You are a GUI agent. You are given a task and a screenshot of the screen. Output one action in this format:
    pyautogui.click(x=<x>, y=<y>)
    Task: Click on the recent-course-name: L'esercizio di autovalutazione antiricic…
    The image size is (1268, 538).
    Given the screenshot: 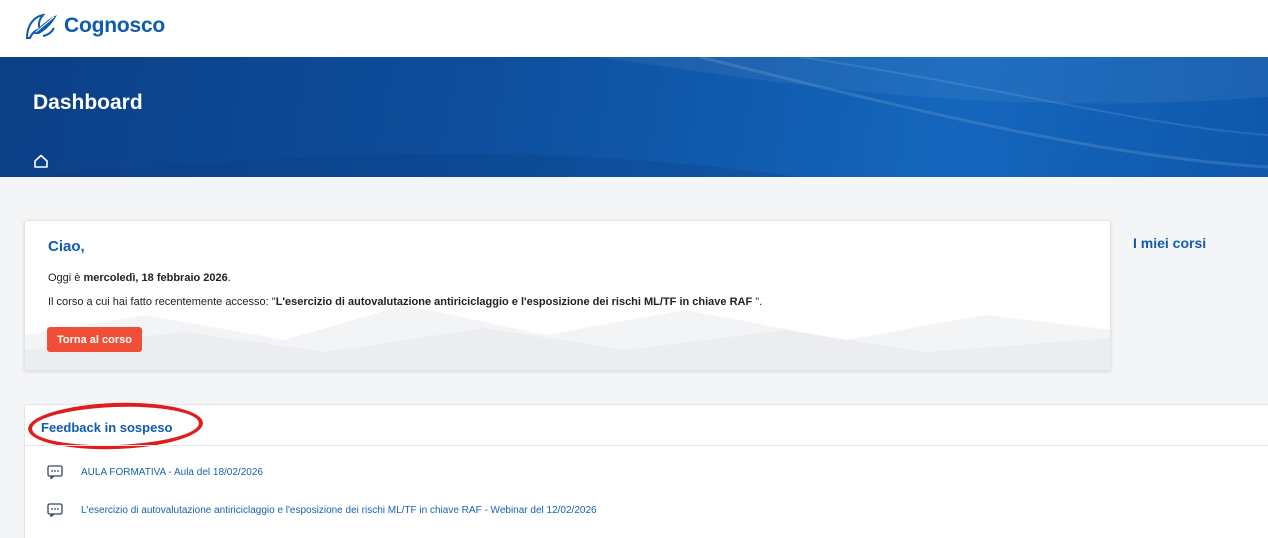 What is the action you would take?
    pyautogui.click(x=514, y=302)
    